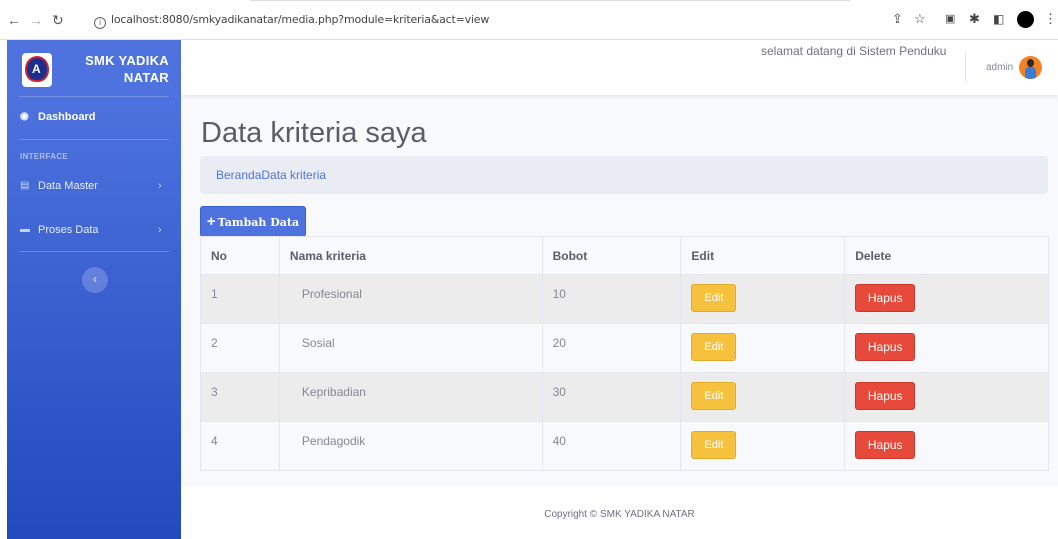 The image size is (1058, 539). I want to click on column-header-nama: Nama kriteria, so click(410, 255).